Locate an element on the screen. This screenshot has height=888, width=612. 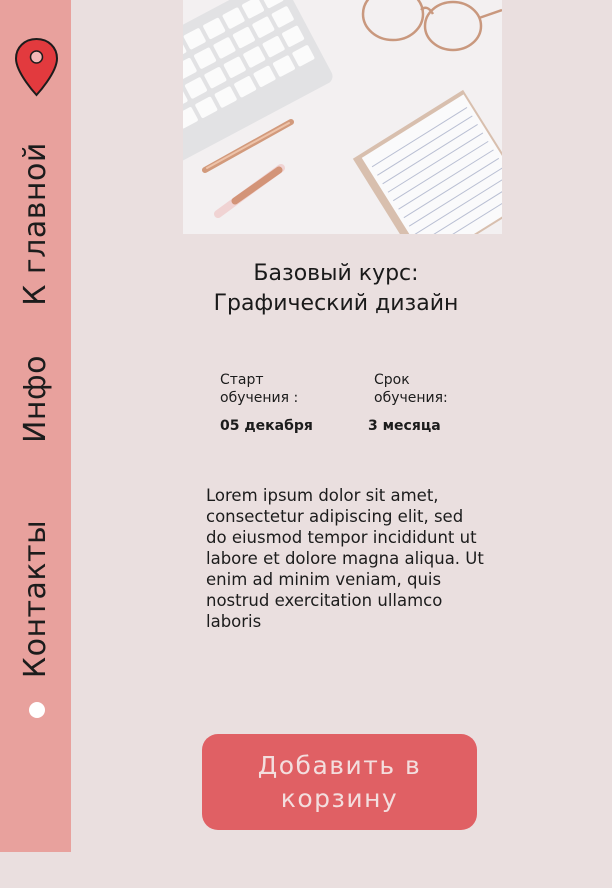
course-title: Базовый курс: Графический дизайн is located at coordinates (336, 289).